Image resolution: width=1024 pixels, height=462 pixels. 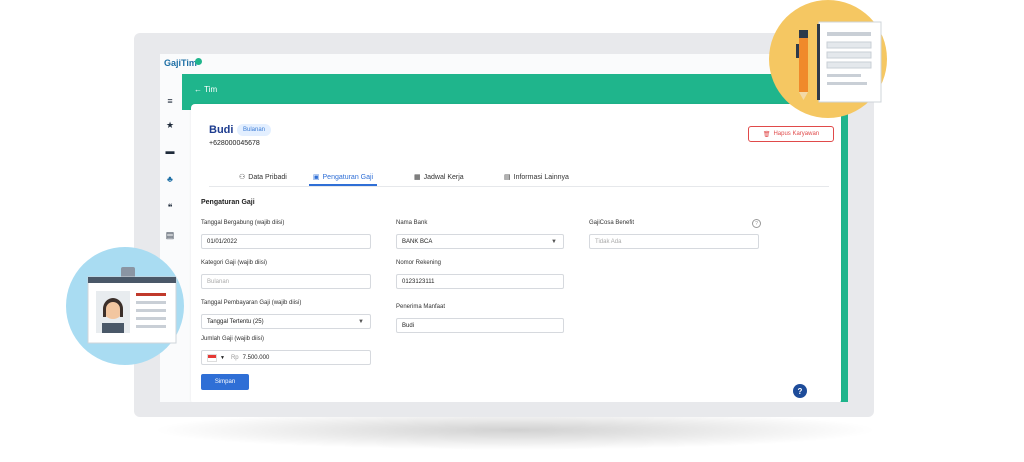 What do you see at coordinates (233, 339) in the screenshot?
I see `salary-amount-label: Jumlah Gaji (wajib diisi)` at bounding box center [233, 339].